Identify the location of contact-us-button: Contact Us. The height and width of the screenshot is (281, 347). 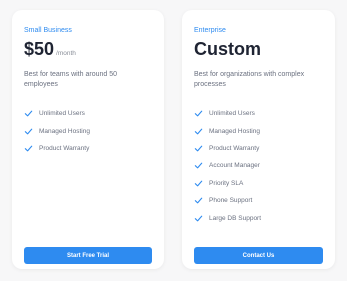
(258, 255).